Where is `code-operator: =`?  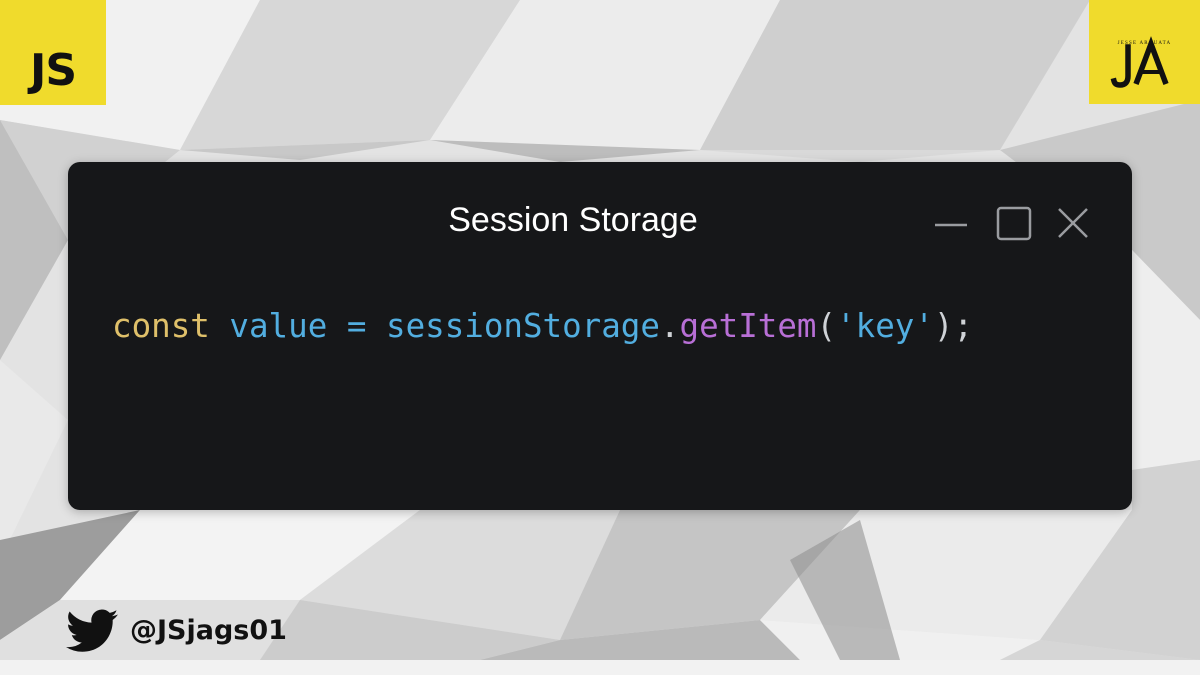
code-operator: = is located at coordinates (356, 326).